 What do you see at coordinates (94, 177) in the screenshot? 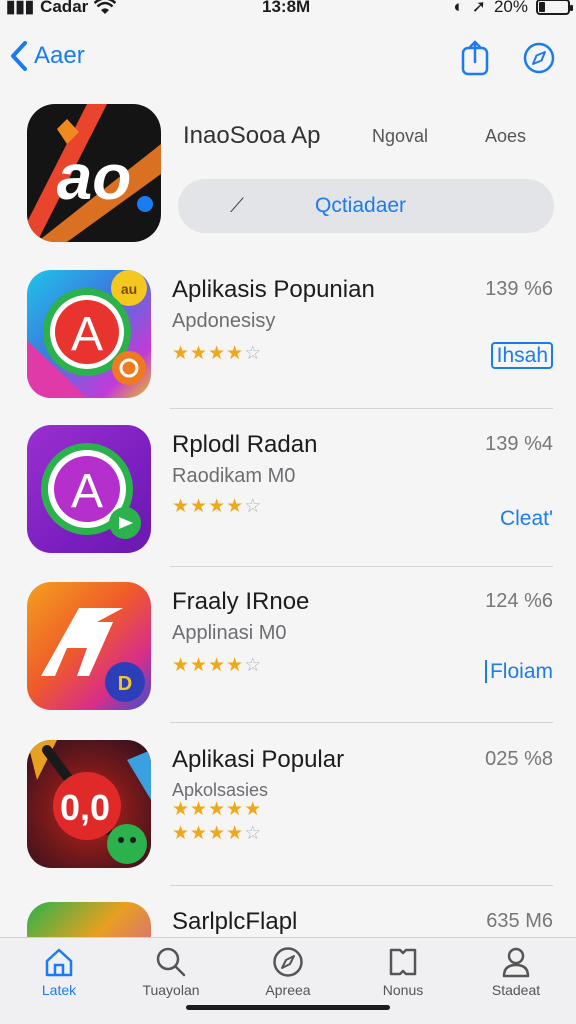
I see `featured-logo-text: ao` at bounding box center [94, 177].